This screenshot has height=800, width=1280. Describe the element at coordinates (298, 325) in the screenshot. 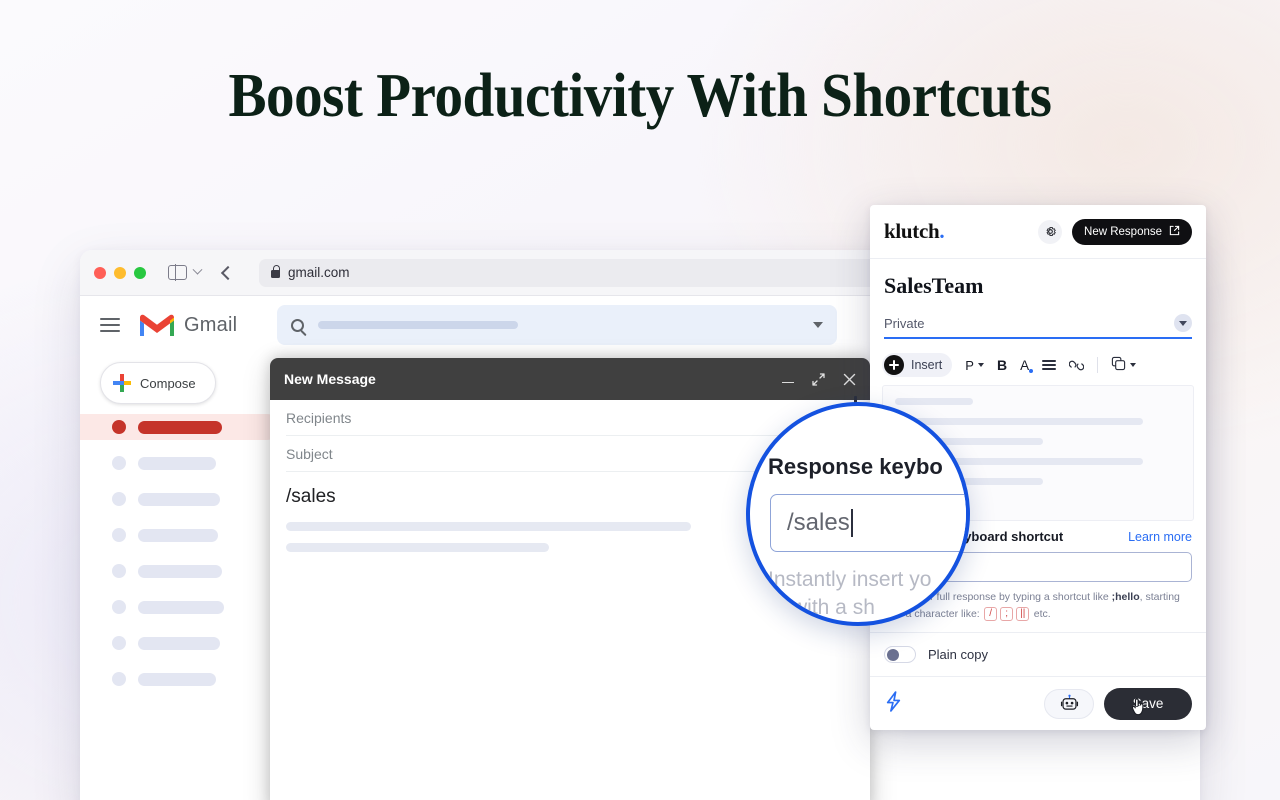

I see `search-icon` at that location.